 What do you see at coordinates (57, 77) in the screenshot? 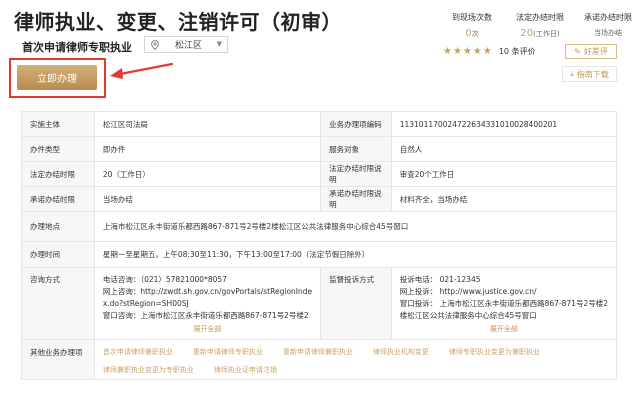
I see `apply-now-button: 立即办理` at bounding box center [57, 77].